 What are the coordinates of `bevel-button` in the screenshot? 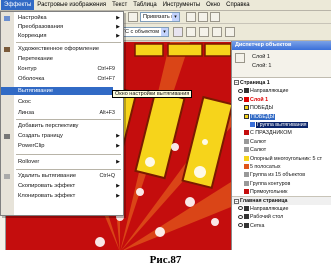 It's located at (230, 32).